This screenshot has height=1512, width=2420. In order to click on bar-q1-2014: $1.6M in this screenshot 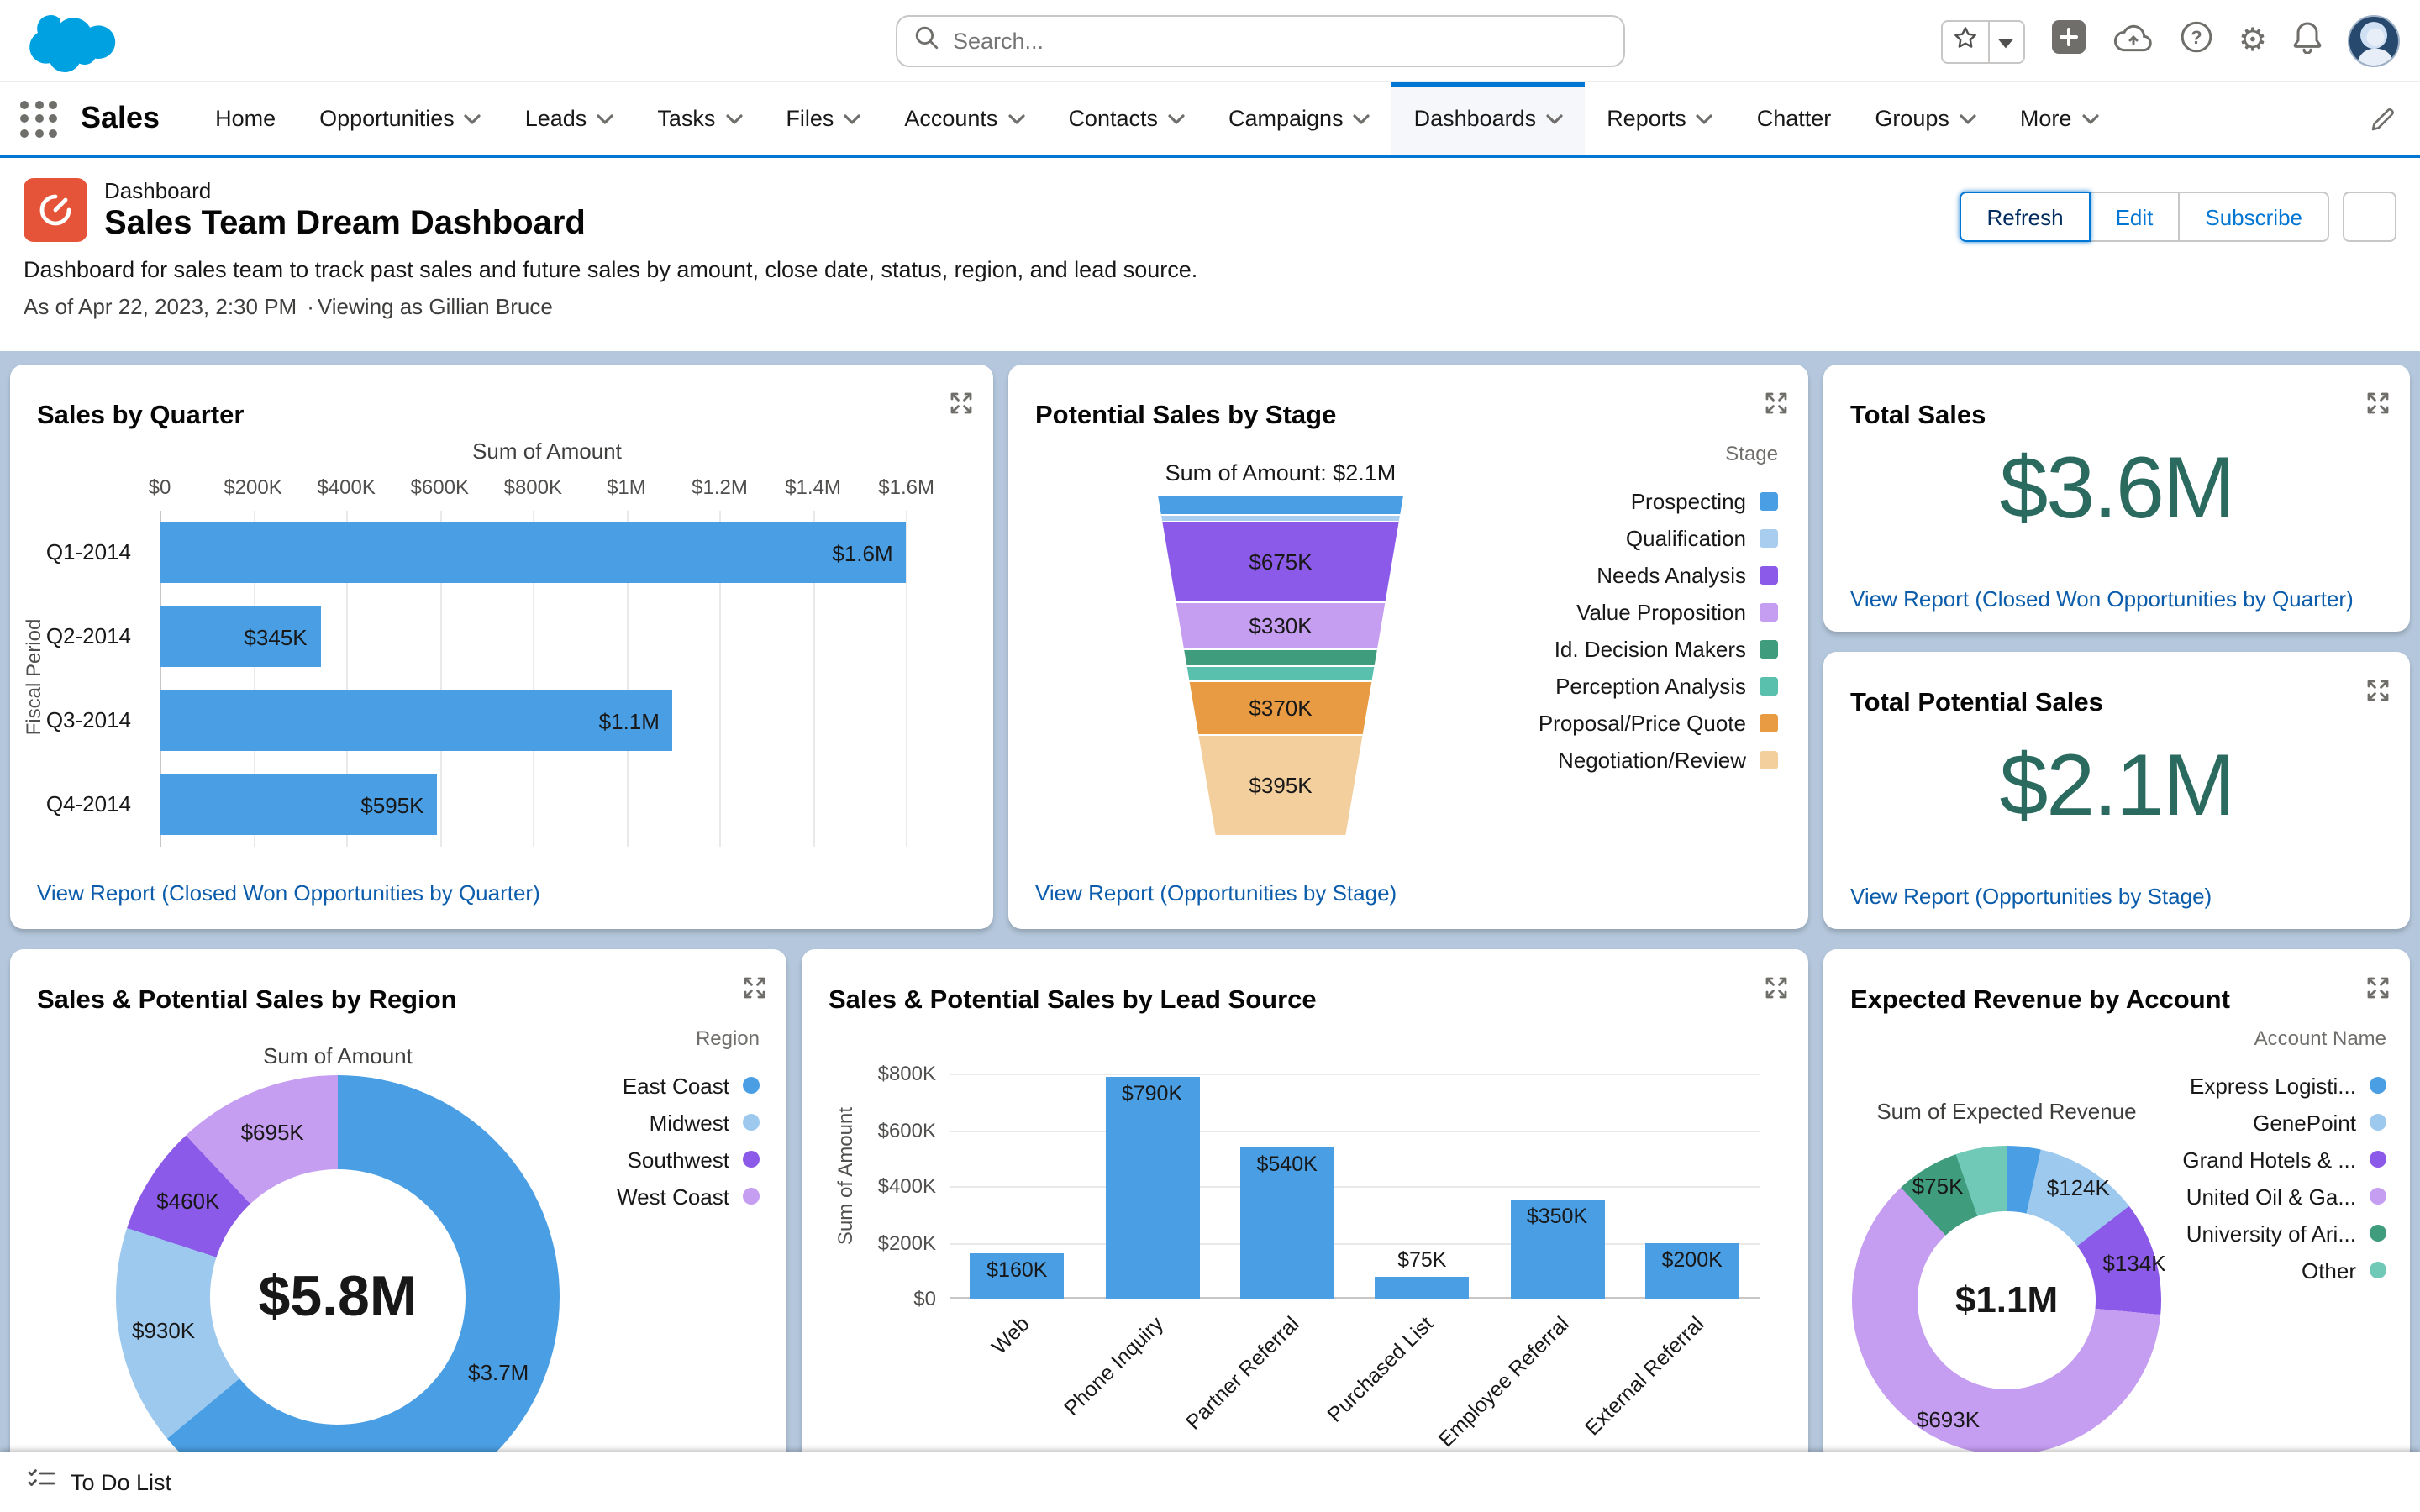, I will do `click(533, 552)`.